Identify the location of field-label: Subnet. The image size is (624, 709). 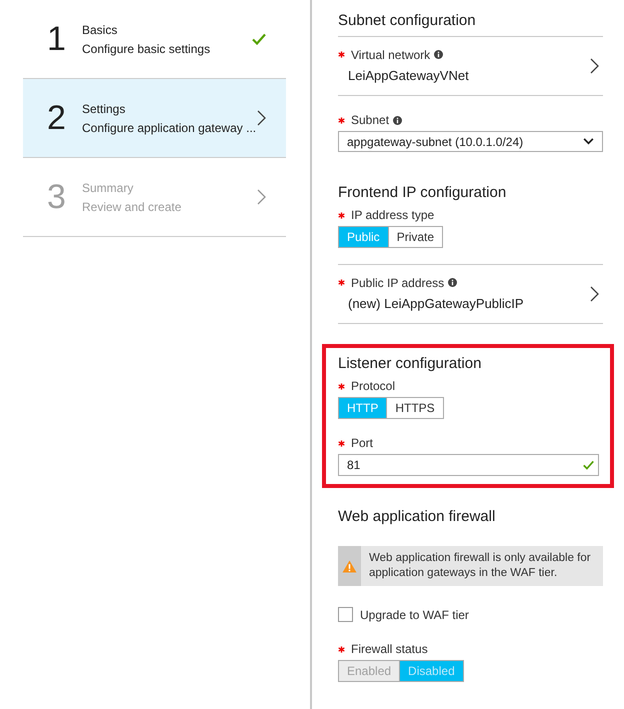
(370, 120).